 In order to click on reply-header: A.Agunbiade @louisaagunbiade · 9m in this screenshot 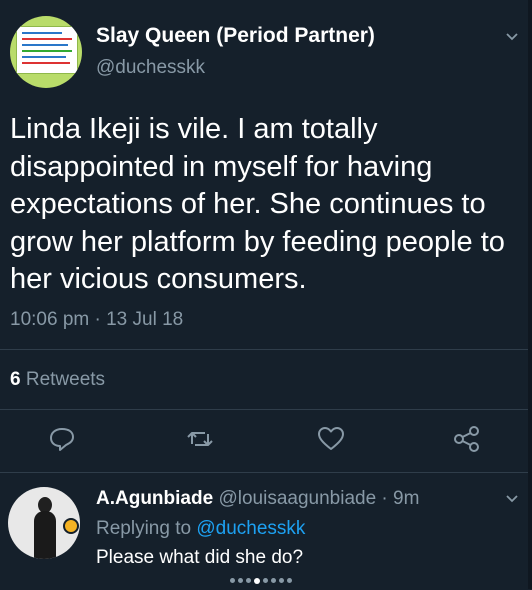, I will do `click(257, 499)`.